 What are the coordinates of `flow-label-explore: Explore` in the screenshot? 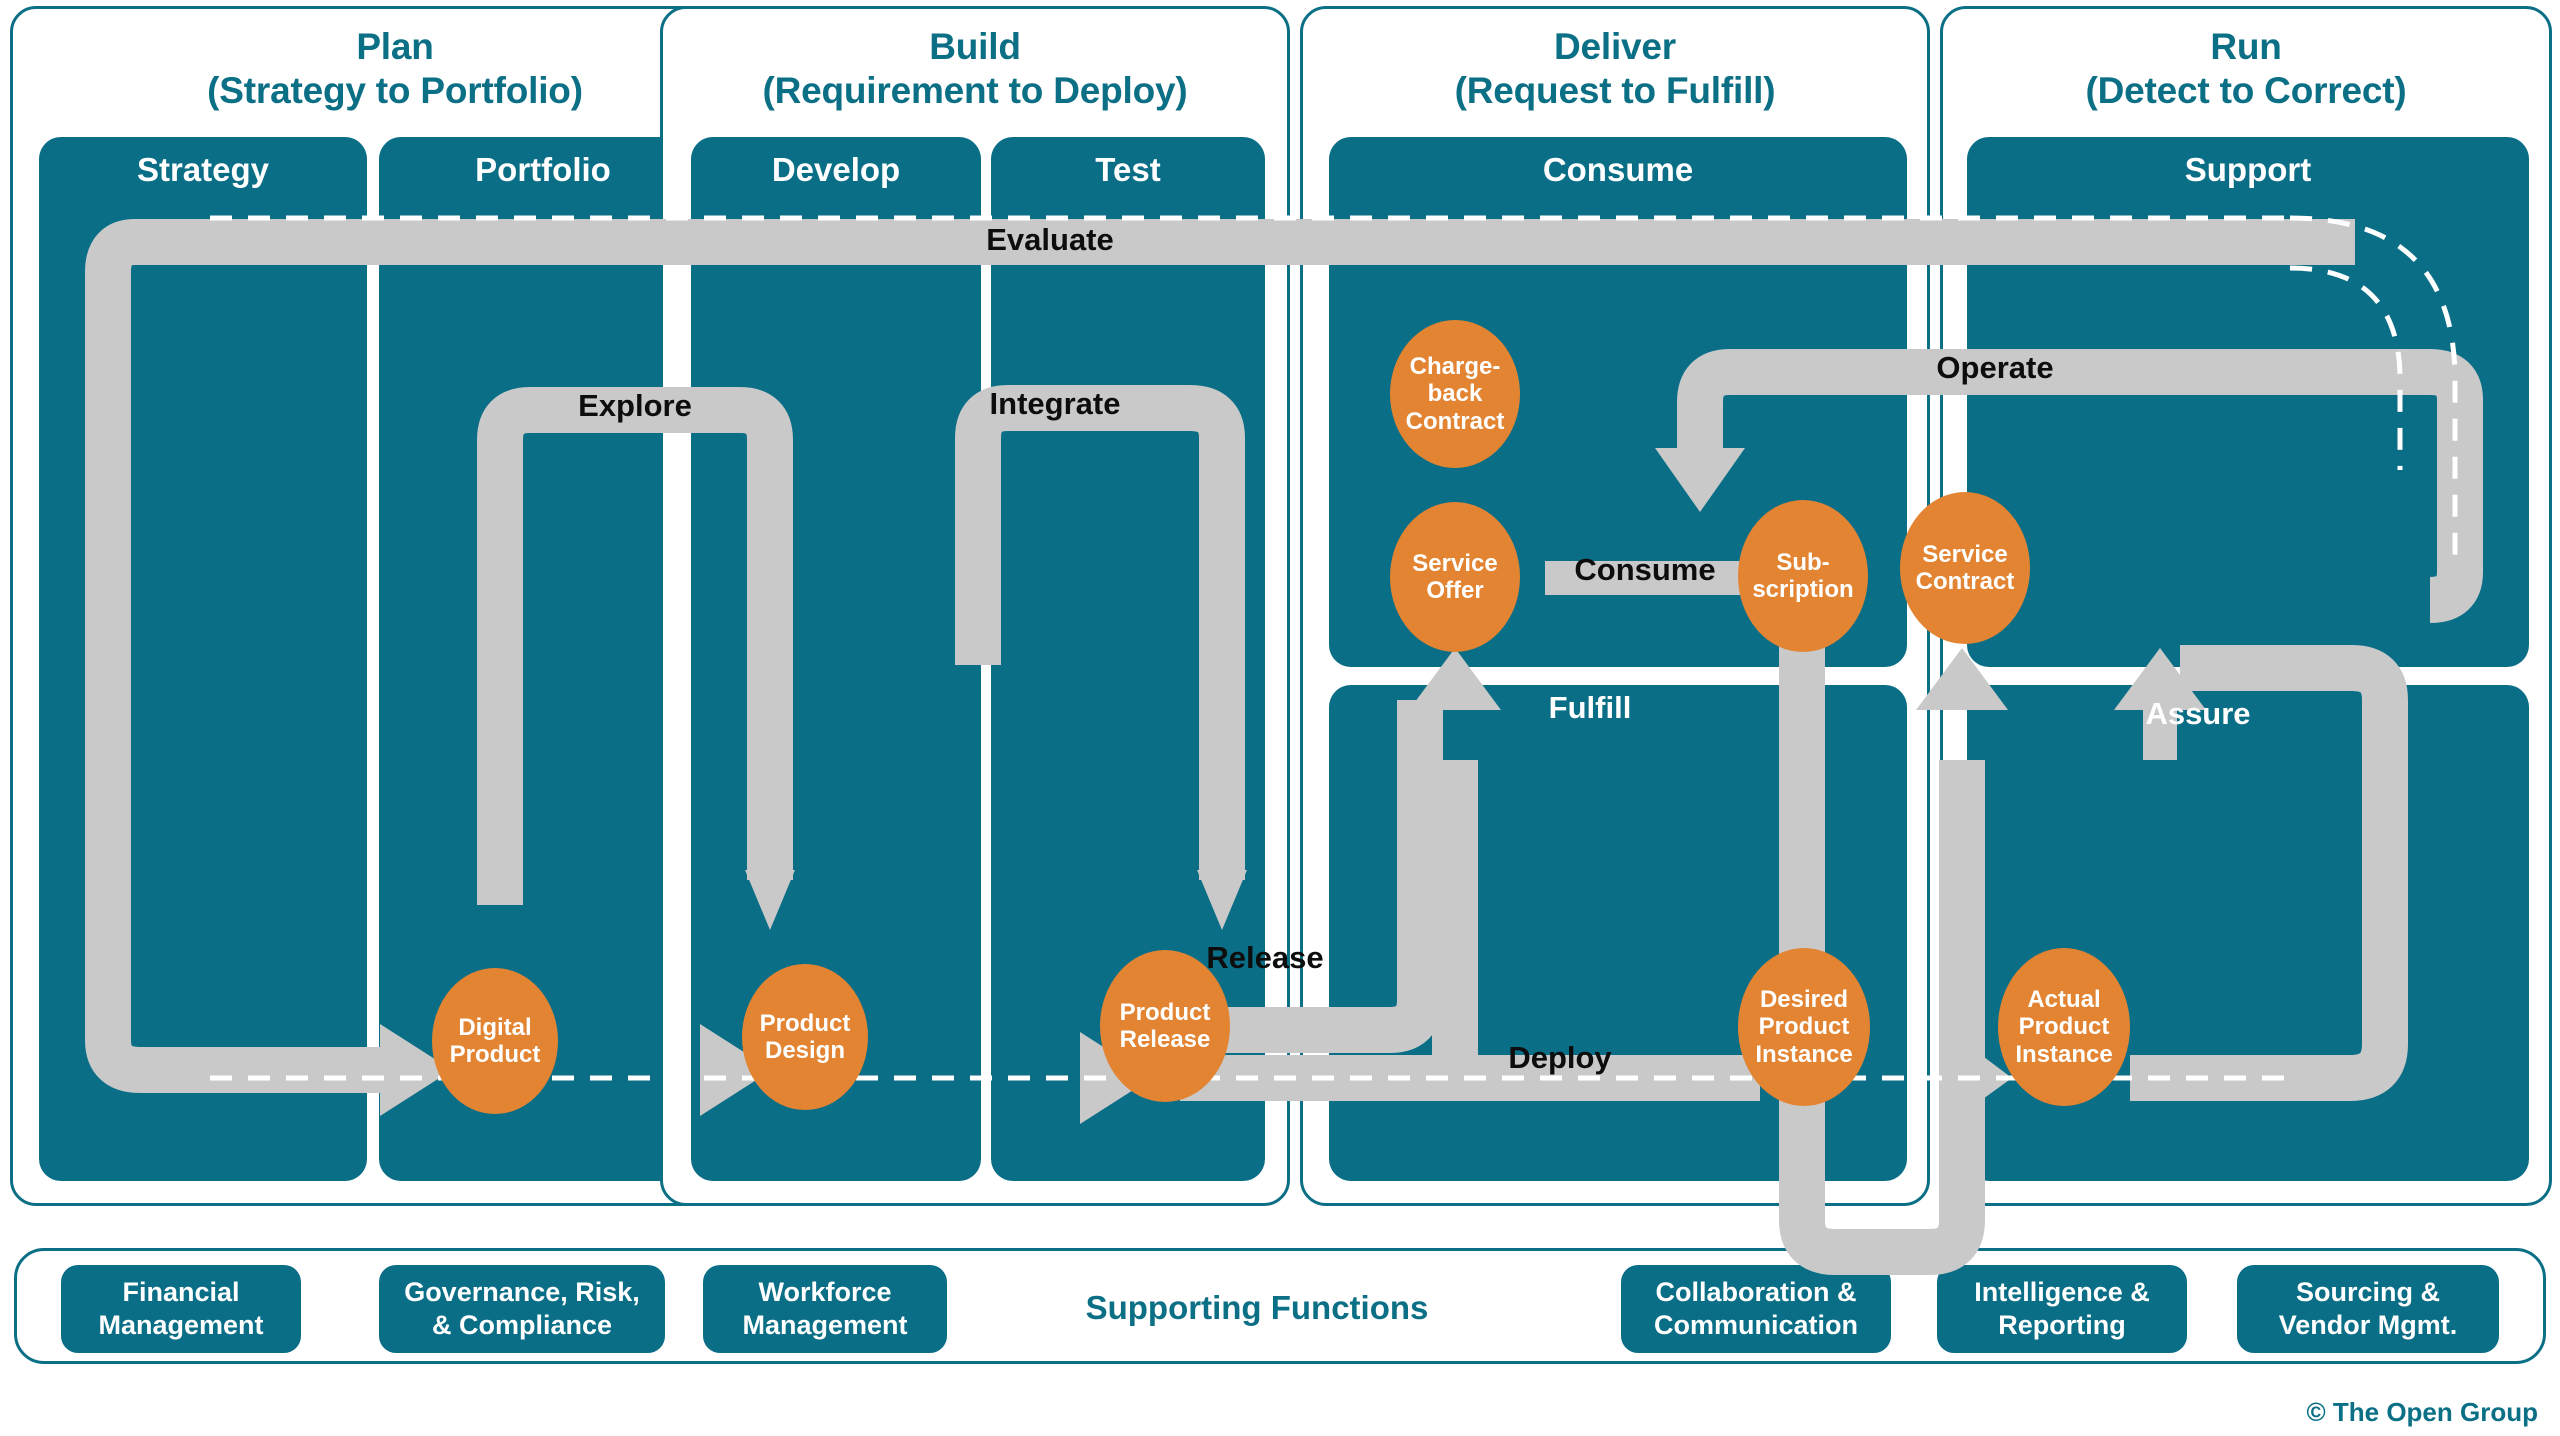 It's located at (635, 405).